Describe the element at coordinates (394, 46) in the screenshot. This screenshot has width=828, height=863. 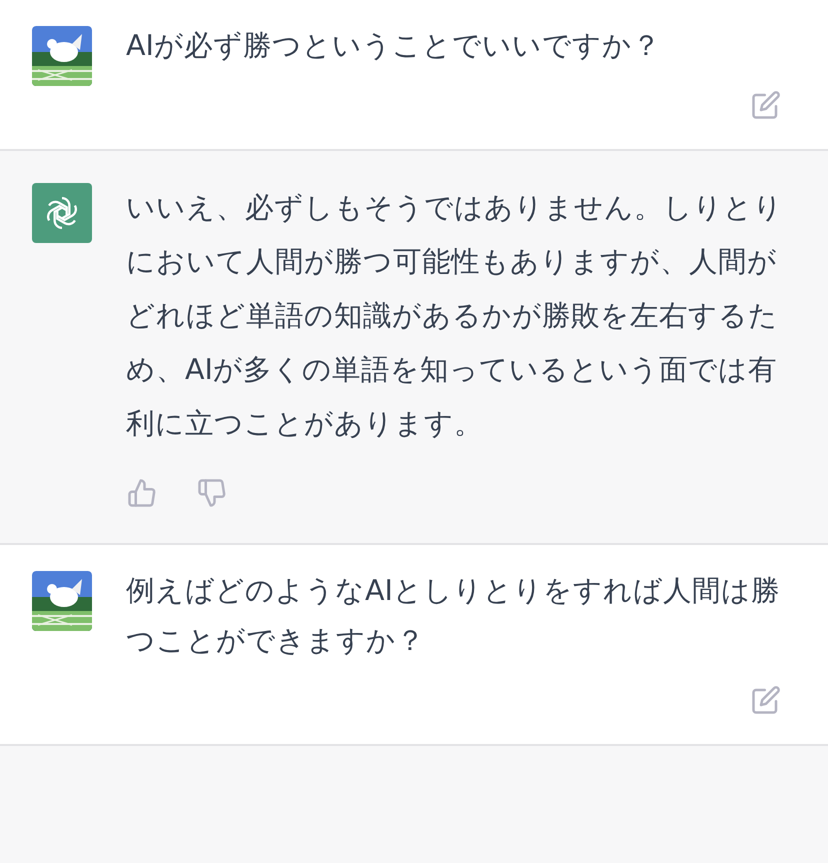
I see `message-text: AIが必ず勝つということでいいですか？` at that location.